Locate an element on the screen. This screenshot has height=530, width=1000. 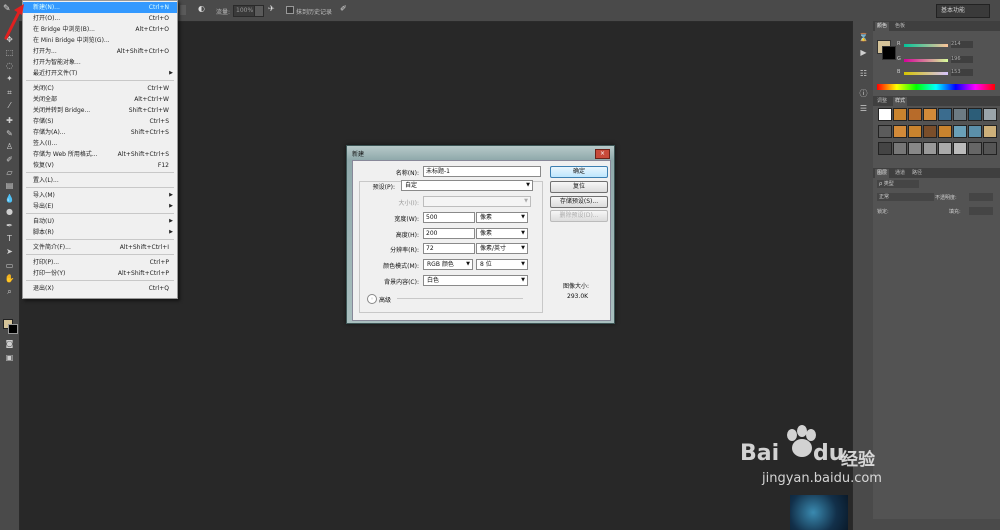
resolution-input: 72 is located at coordinates (449, 248).